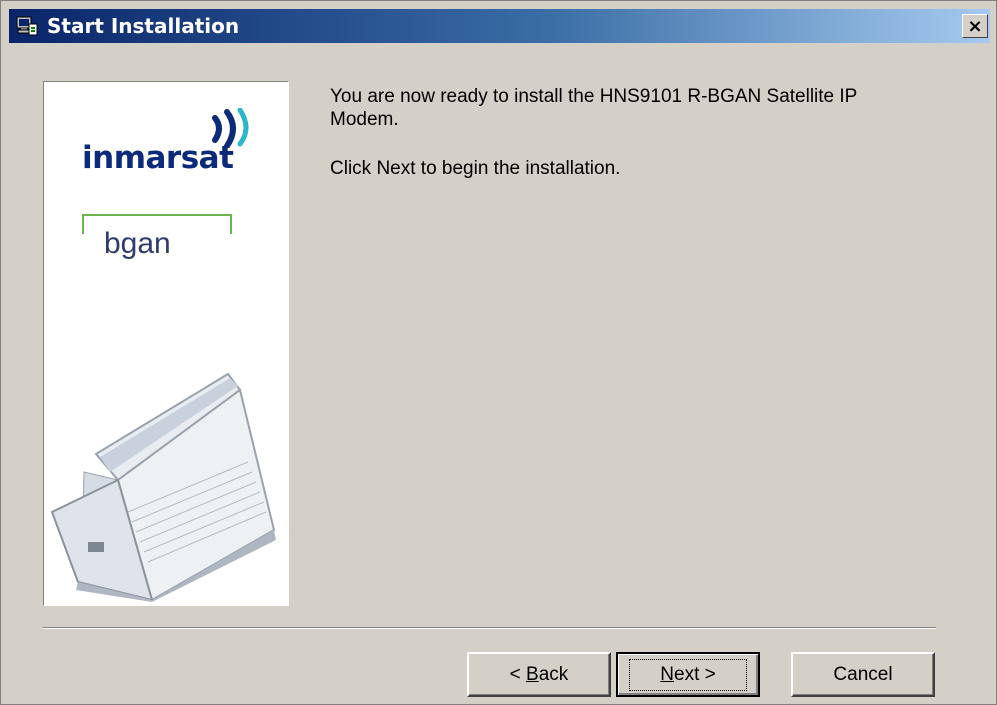 The height and width of the screenshot is (705, 997). What do you see at coordinates (163, 487) in the screenshot?
I see `satellite-modem-image` at bounding box center [163, 487].